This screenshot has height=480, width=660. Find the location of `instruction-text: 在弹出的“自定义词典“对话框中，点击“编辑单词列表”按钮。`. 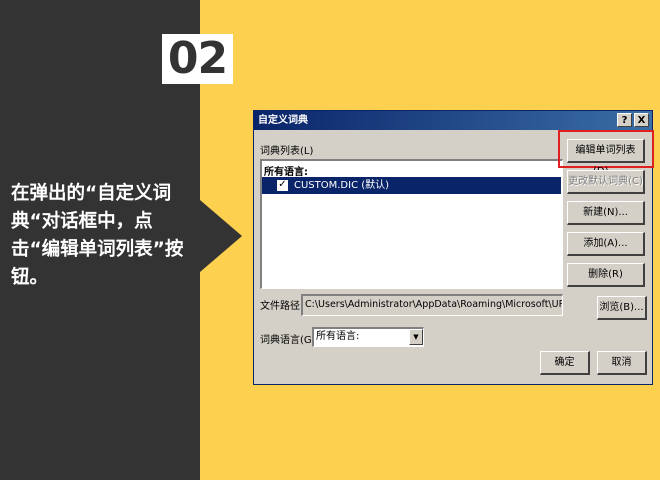

instruction-text: 在弹出的“自定义词典“对话框中，点击“编辑单词列表”按钮。 is located at coordinates (97, 235).